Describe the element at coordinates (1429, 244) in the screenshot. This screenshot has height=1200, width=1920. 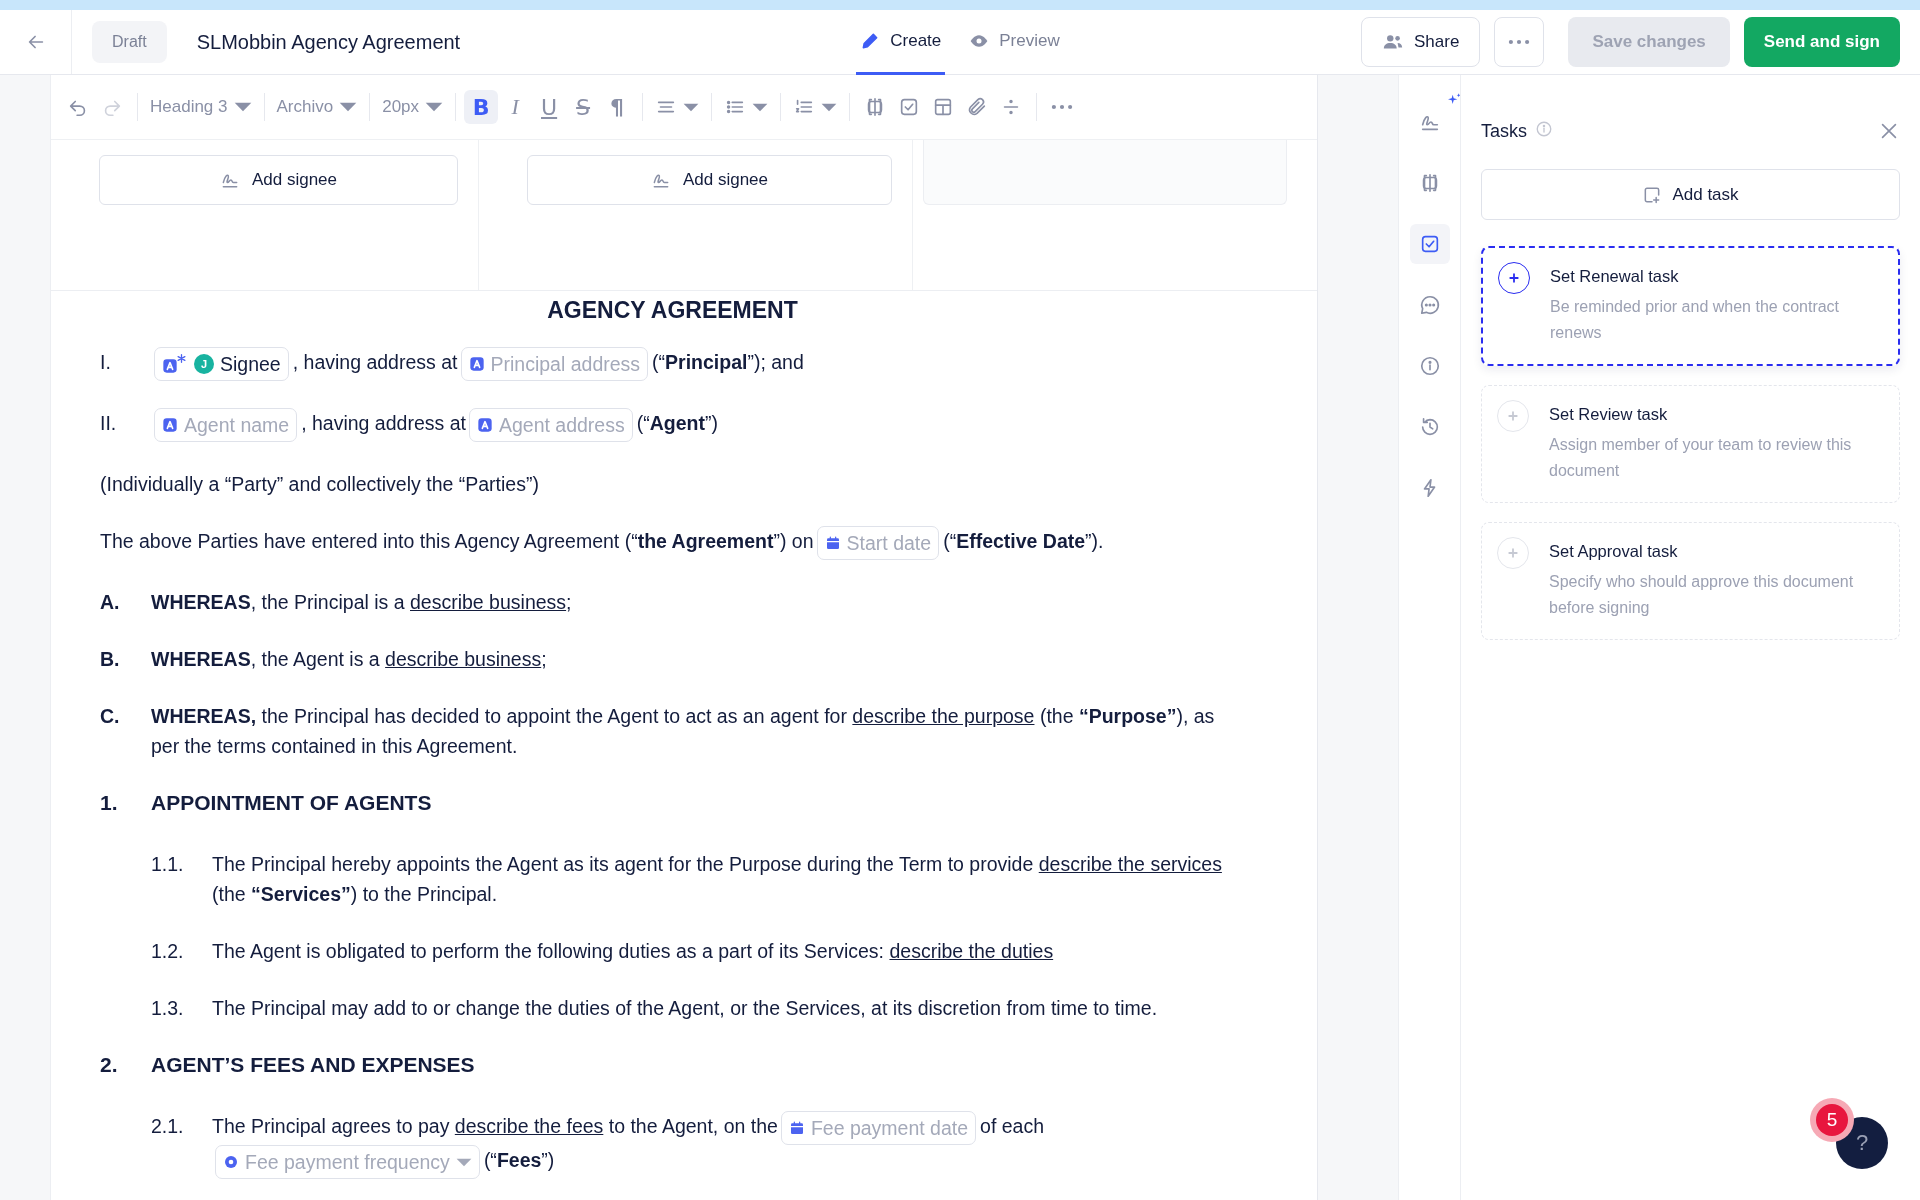
I see `checkbox-tab` at that location.